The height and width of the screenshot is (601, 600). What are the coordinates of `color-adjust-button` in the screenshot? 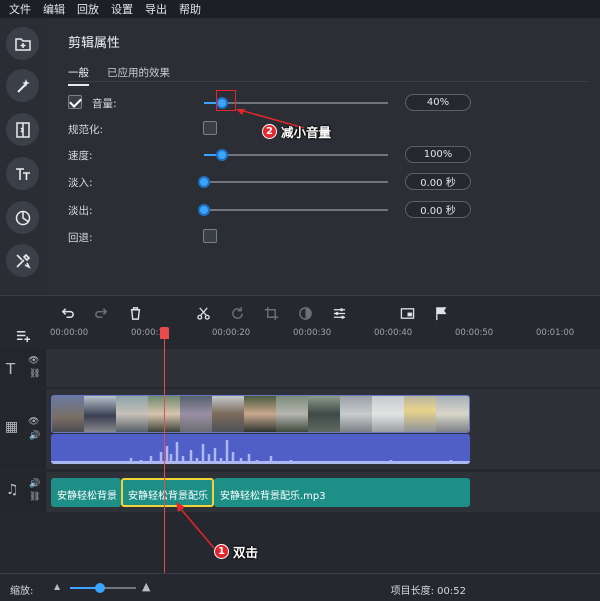 It's located at (305, 313).